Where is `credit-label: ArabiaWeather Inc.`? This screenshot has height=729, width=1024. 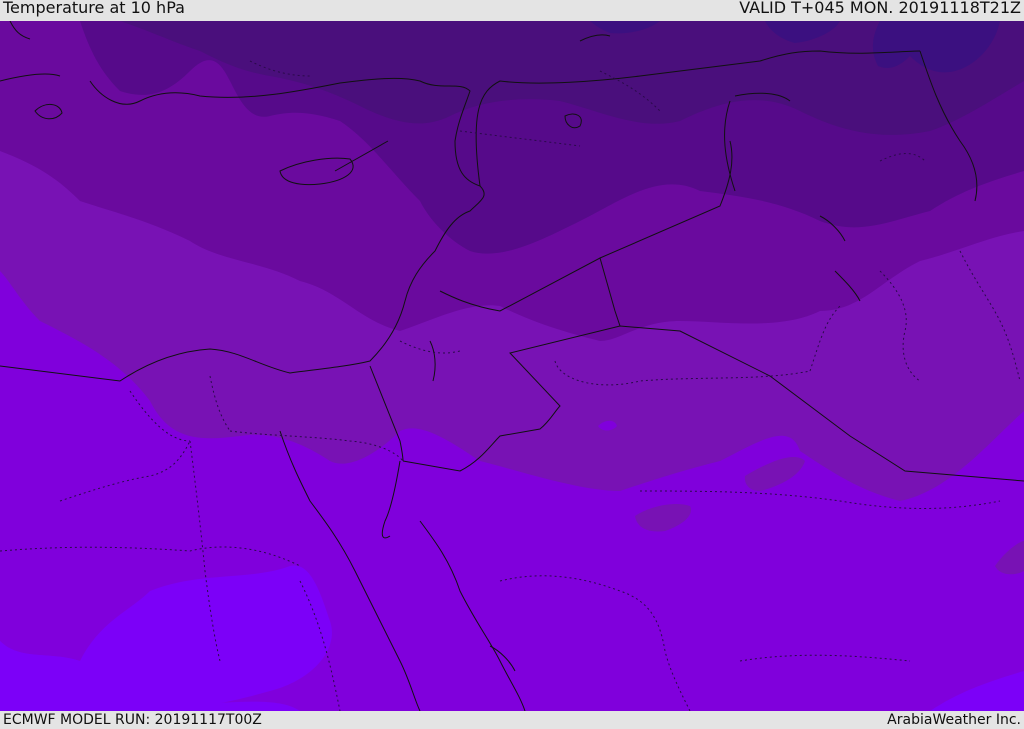
credit-label: ArabiaWeather Inc. is located at coordinates (954, 720).